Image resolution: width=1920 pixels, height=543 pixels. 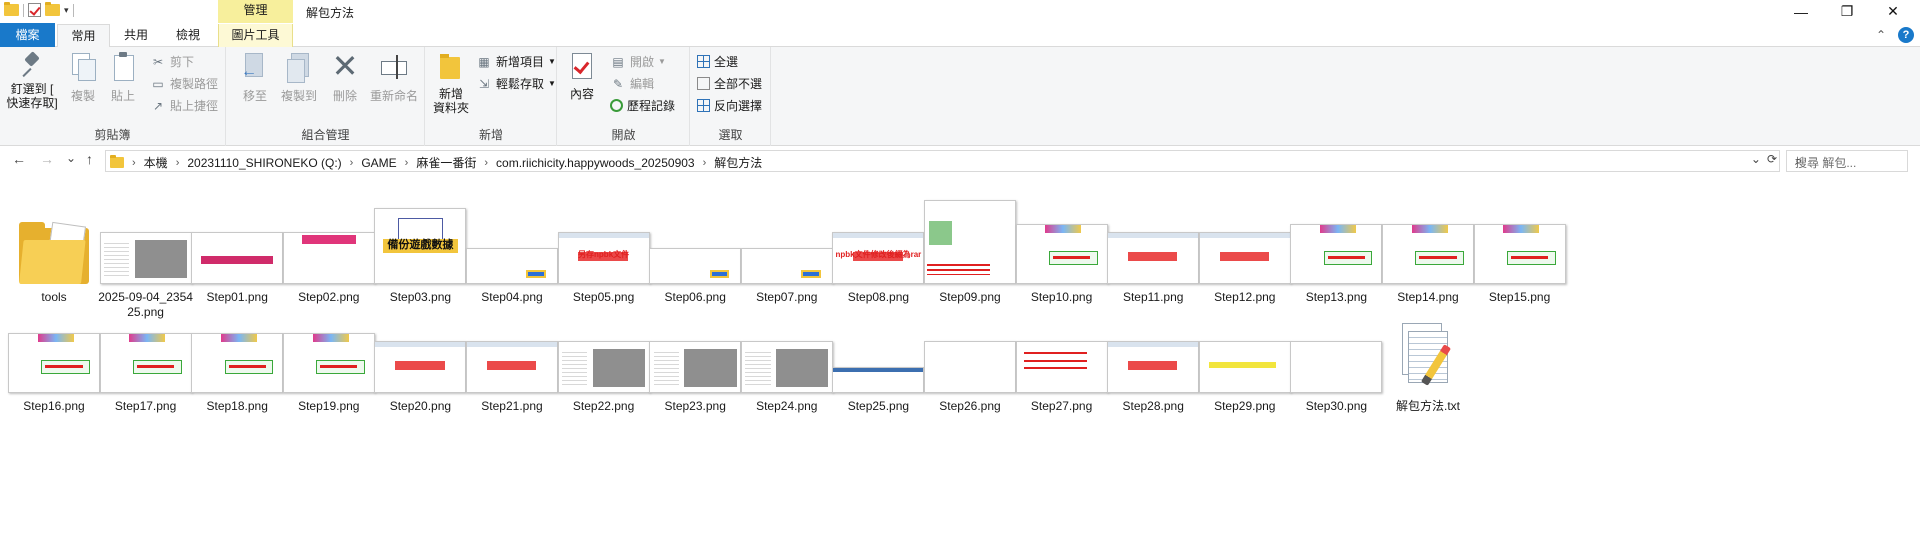 What do you see at coordinates (1427, 406) in the screenshot?
I see `file-name: 解包方法.txt` at bounding box center [1427, 406].